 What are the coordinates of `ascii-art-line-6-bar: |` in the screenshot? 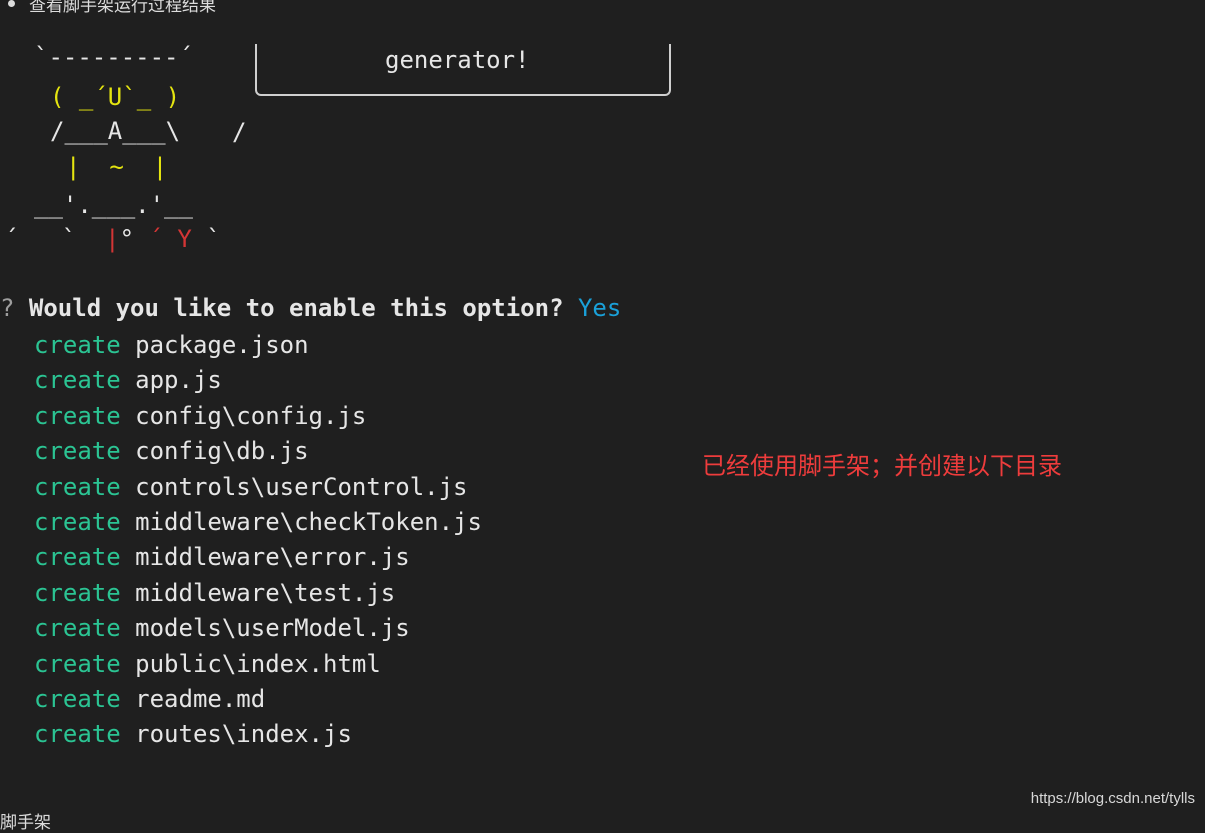 It's located at (112, 239).